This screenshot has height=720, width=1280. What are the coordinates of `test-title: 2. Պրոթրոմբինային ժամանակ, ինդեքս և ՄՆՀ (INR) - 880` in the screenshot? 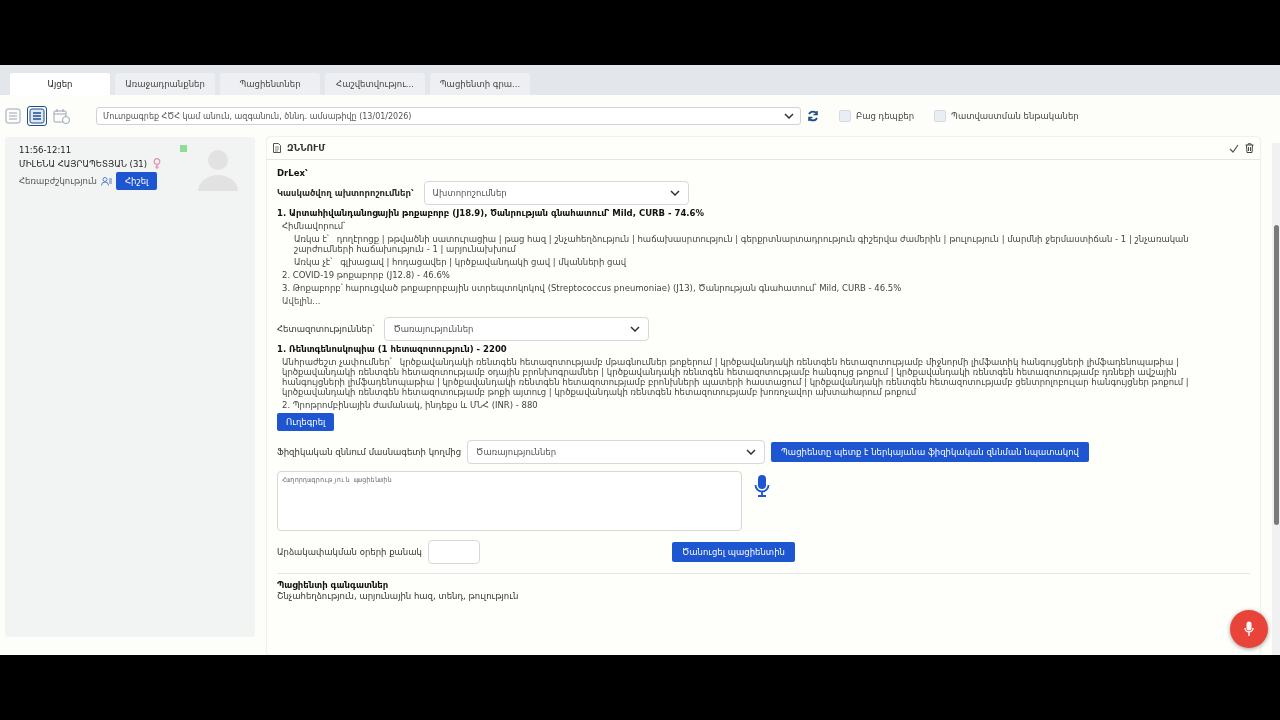 It's located at (410, 405).